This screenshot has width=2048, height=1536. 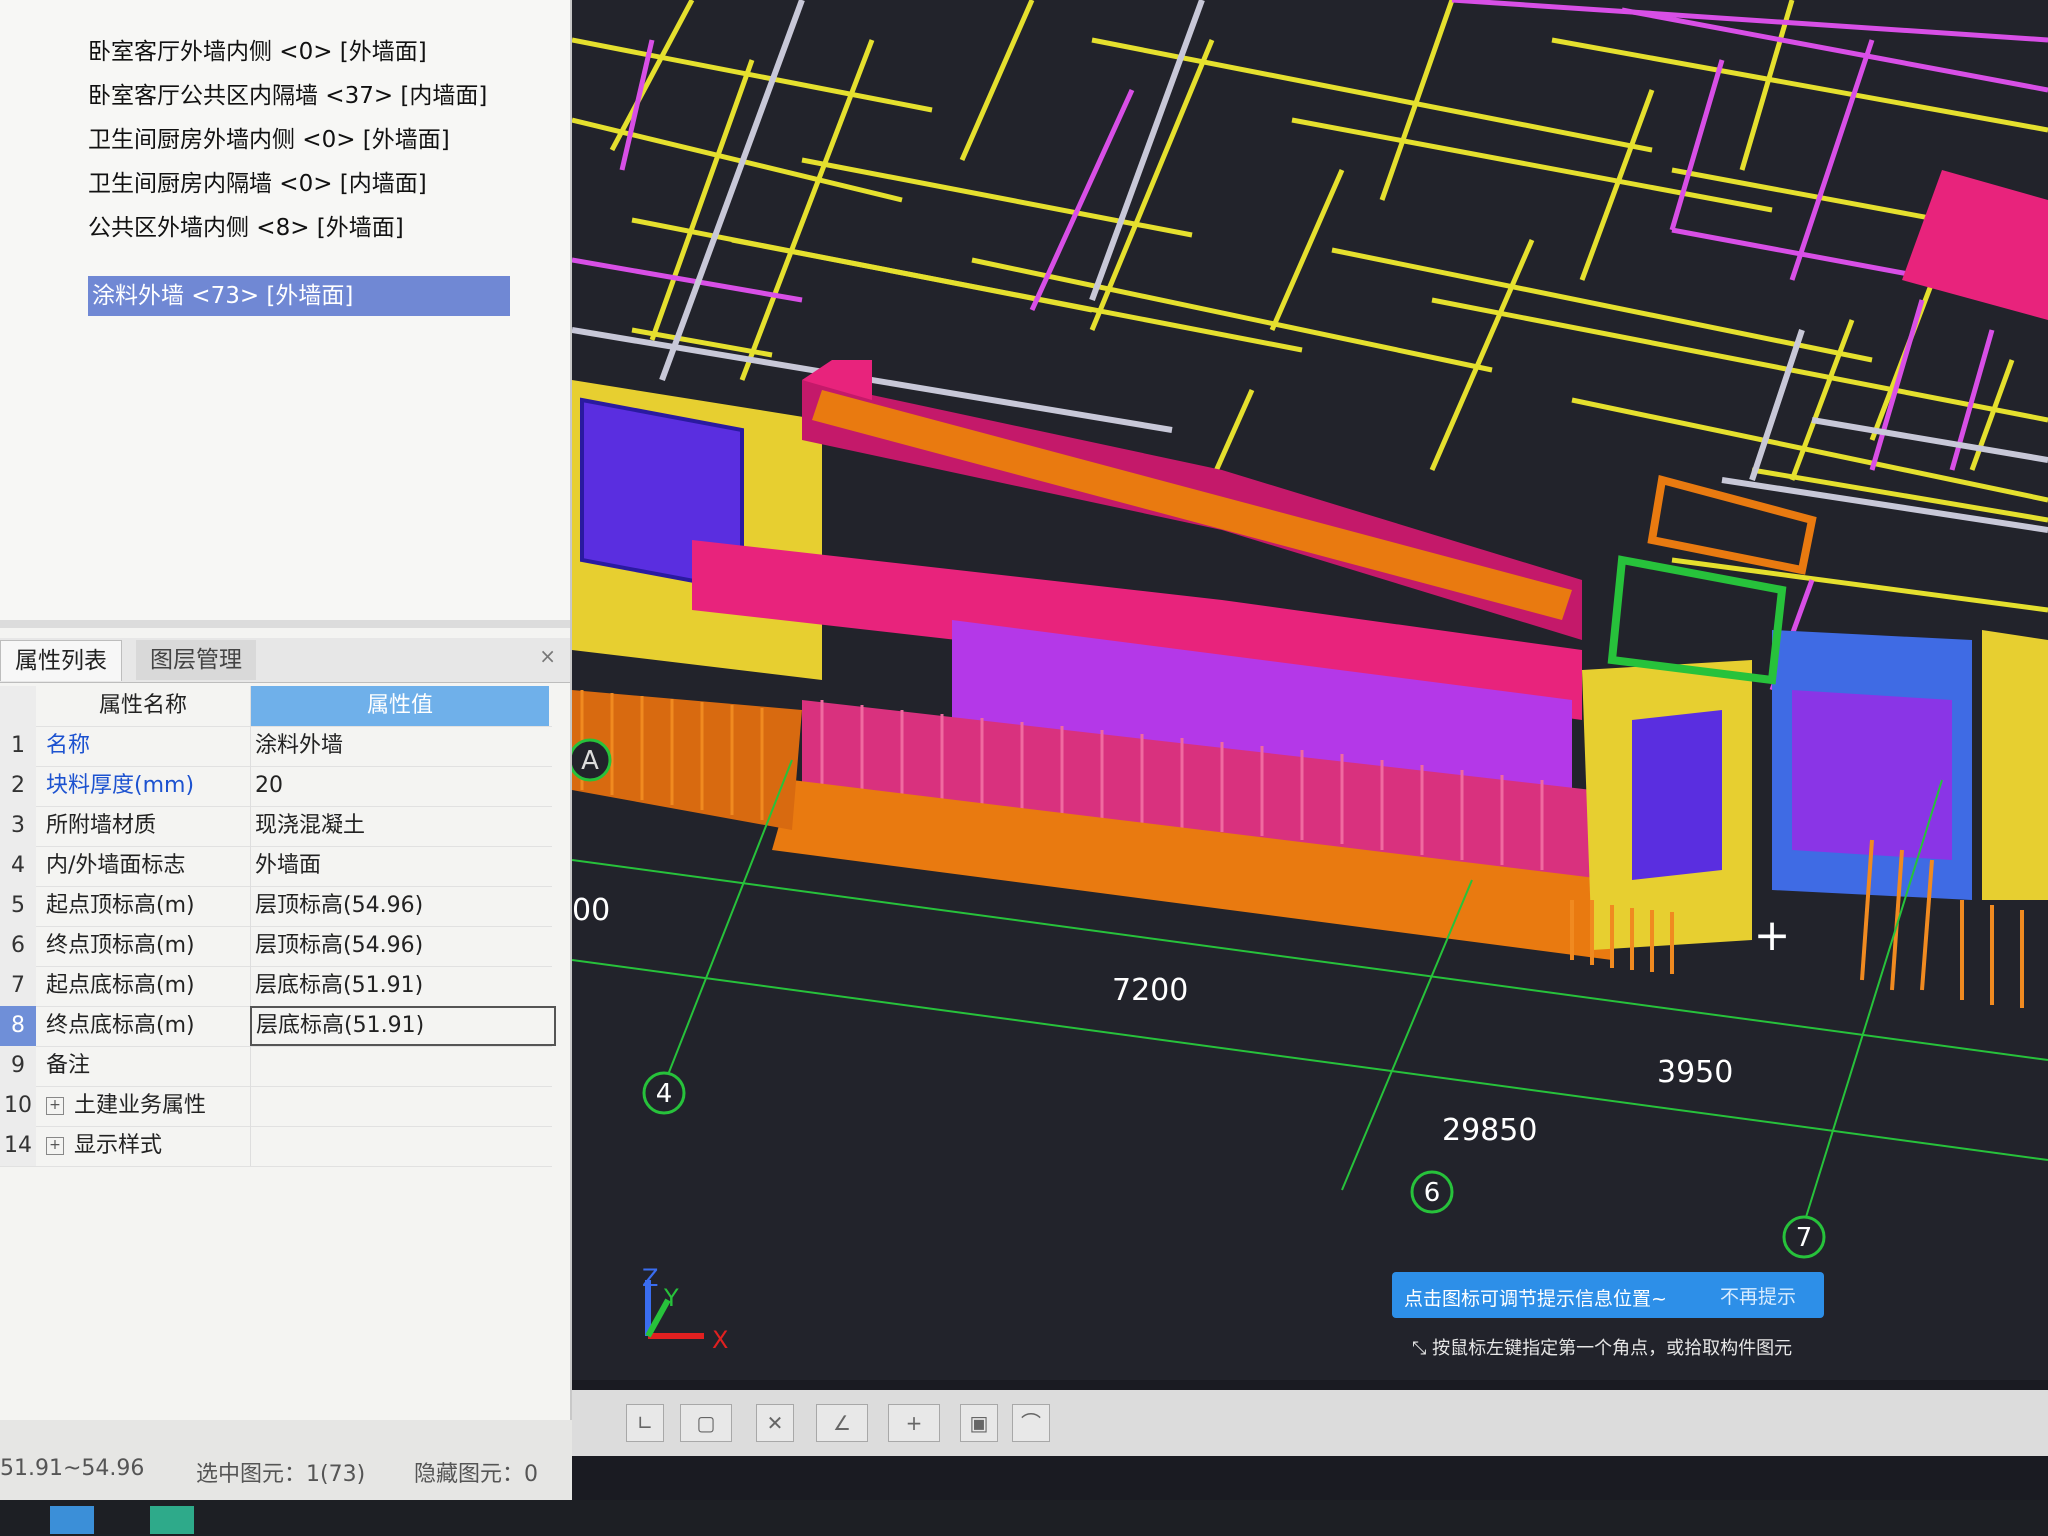 What do you see at coordinates (1031, 1423) in the screenshot?
I see `arc-icon: ⌒` at bounding box center [1031, 1423].